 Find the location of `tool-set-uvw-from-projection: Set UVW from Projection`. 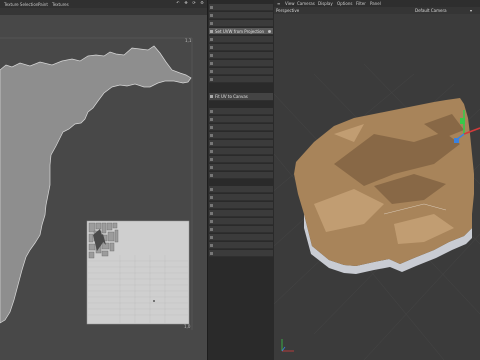

tool-set-uvw-from-projection: Set UVW from Projection is located at coordinates (241, 31).